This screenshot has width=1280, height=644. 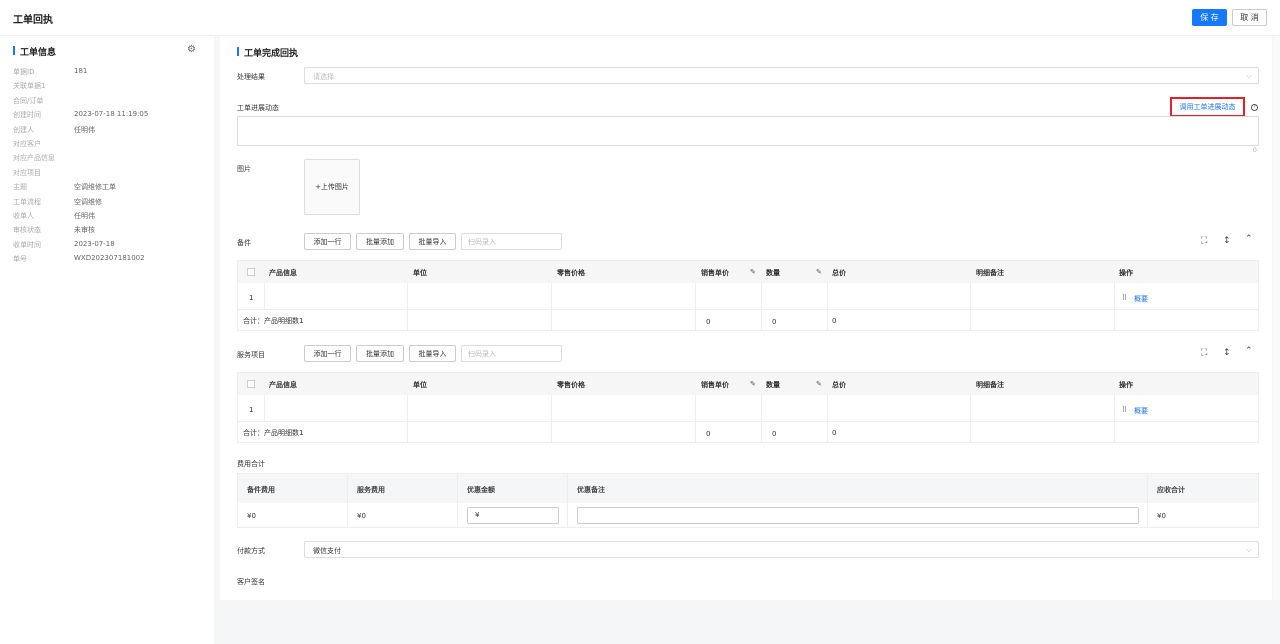 What do you see at coordinates (327, 241) in the screenshot?
I see `parts-add-row-button: 添加一行` at bounding box center [327, 241].